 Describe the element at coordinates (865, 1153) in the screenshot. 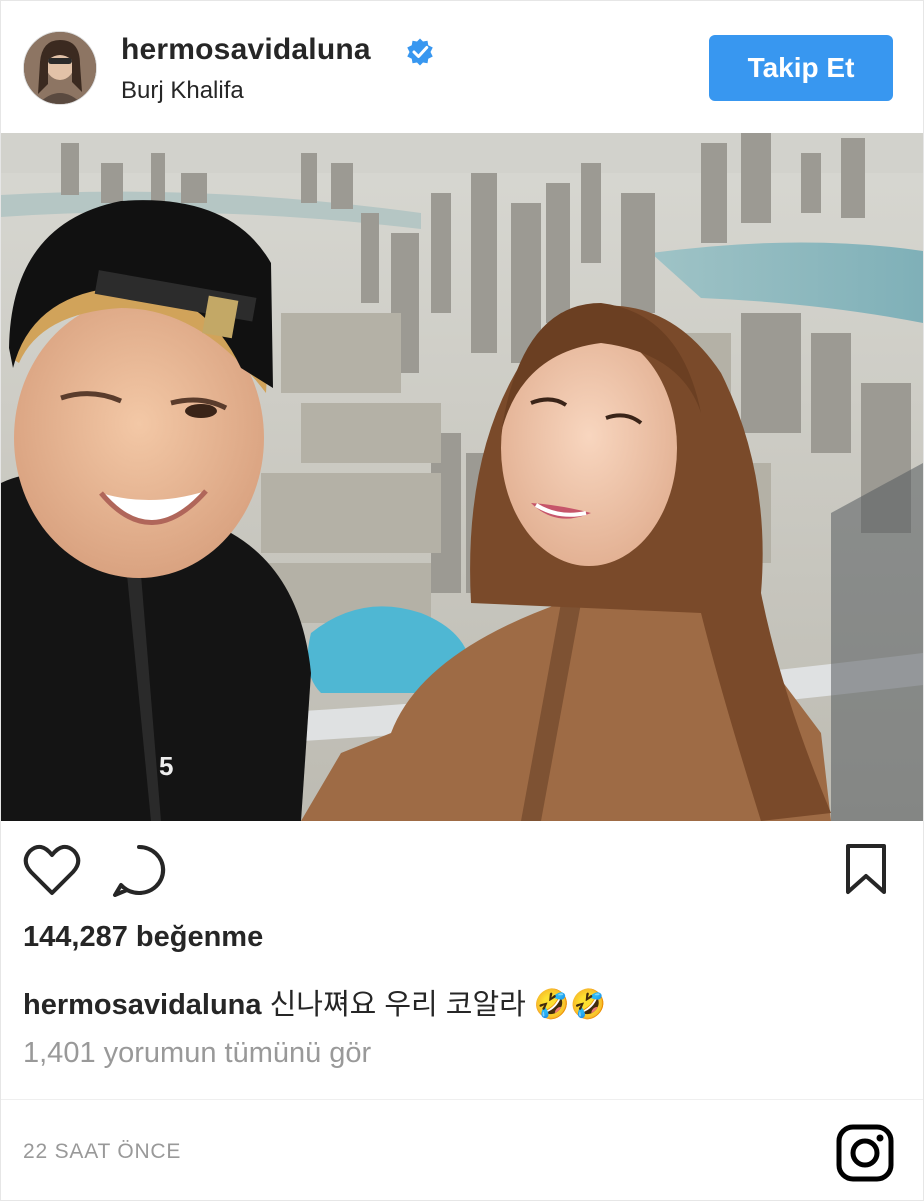

I see `instagram-logo-icon` at that location.